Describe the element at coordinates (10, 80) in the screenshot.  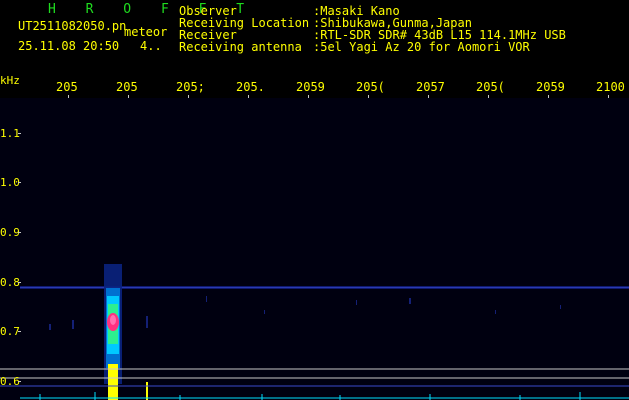
I see `y-axis-unit: kHz` at that location.